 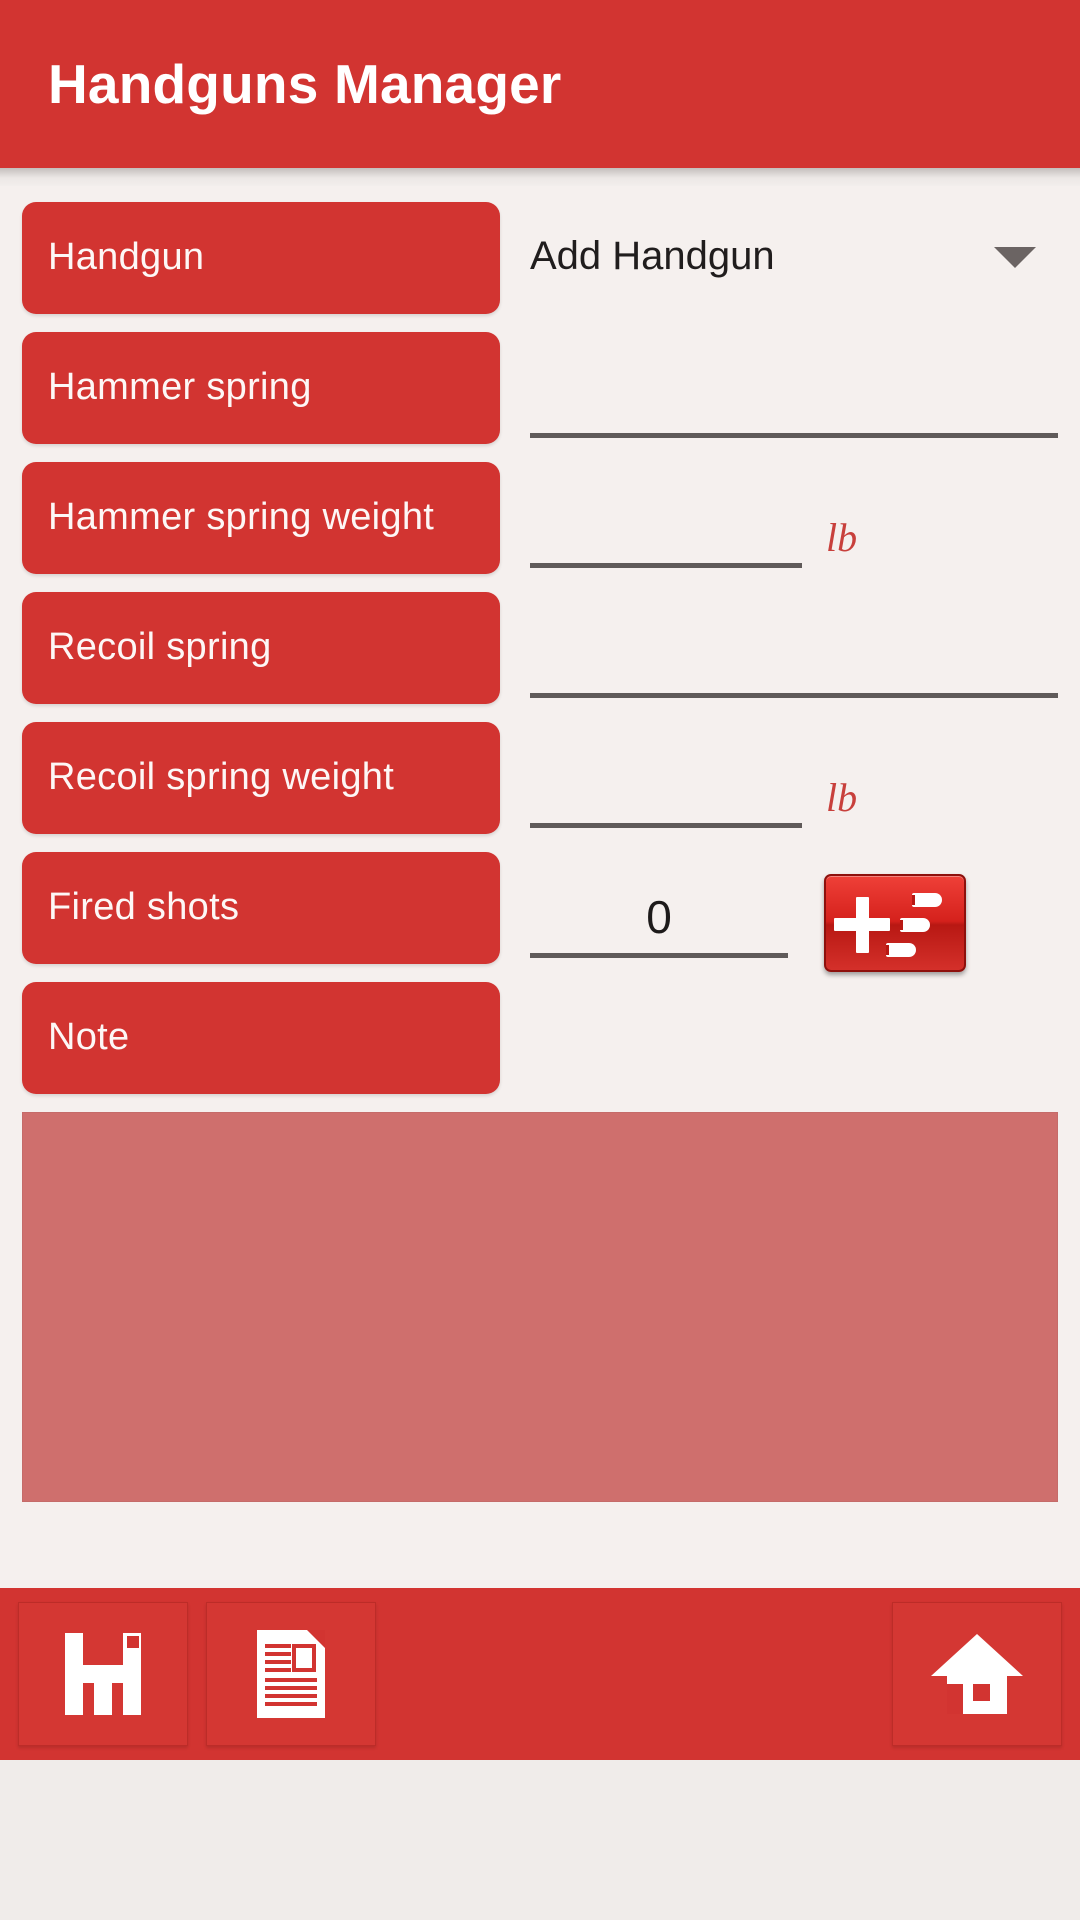 I want to click on label-fired-shots: Fired shots, so click(x=261, y=908).